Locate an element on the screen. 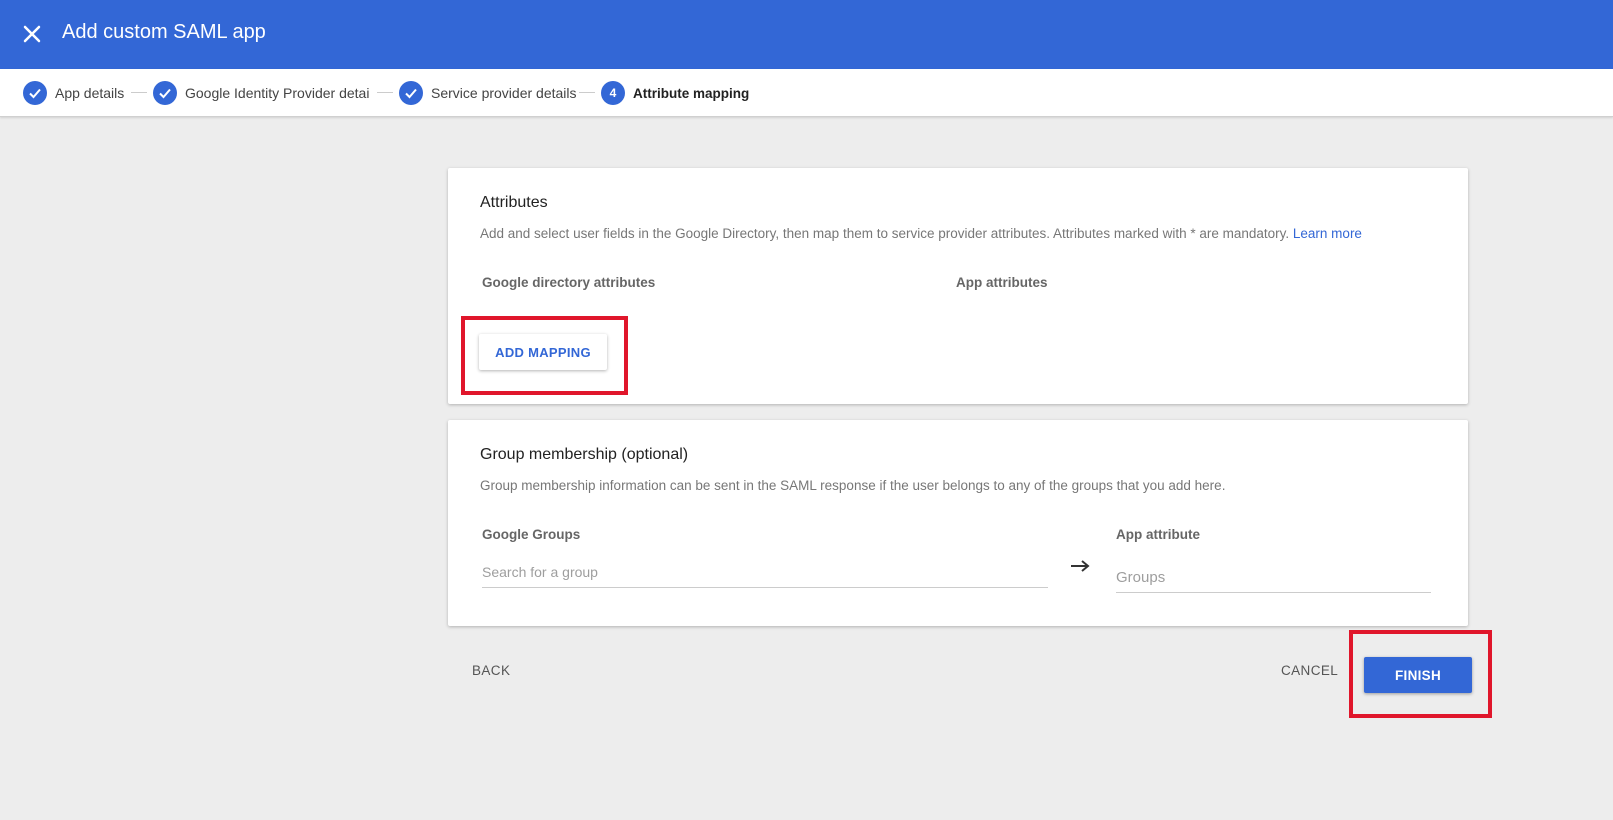  highlight-box-finish is located at coordinates (1420, 674).